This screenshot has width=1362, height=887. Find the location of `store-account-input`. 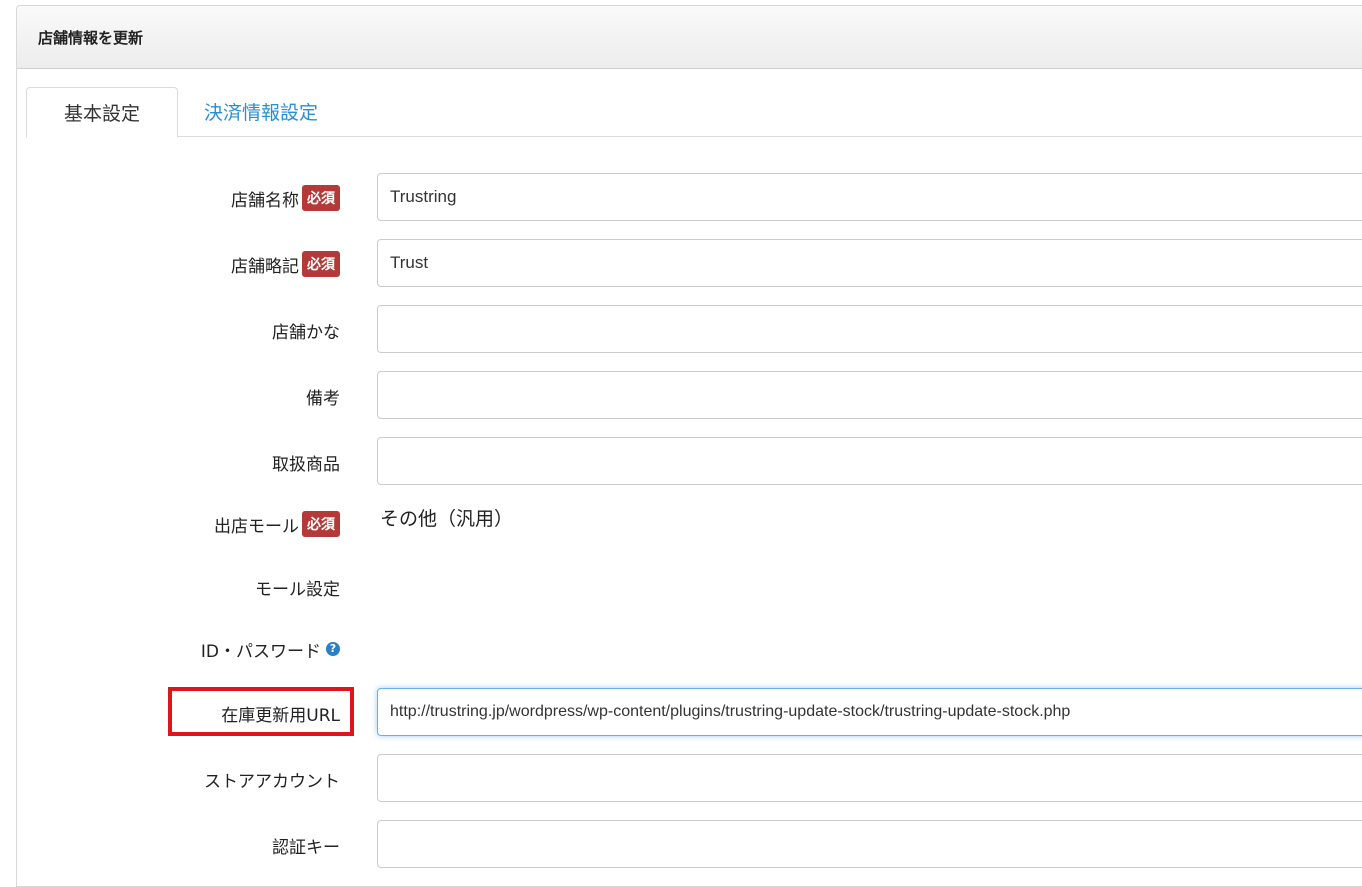

store-account-input is located at coordinates (869, 778).